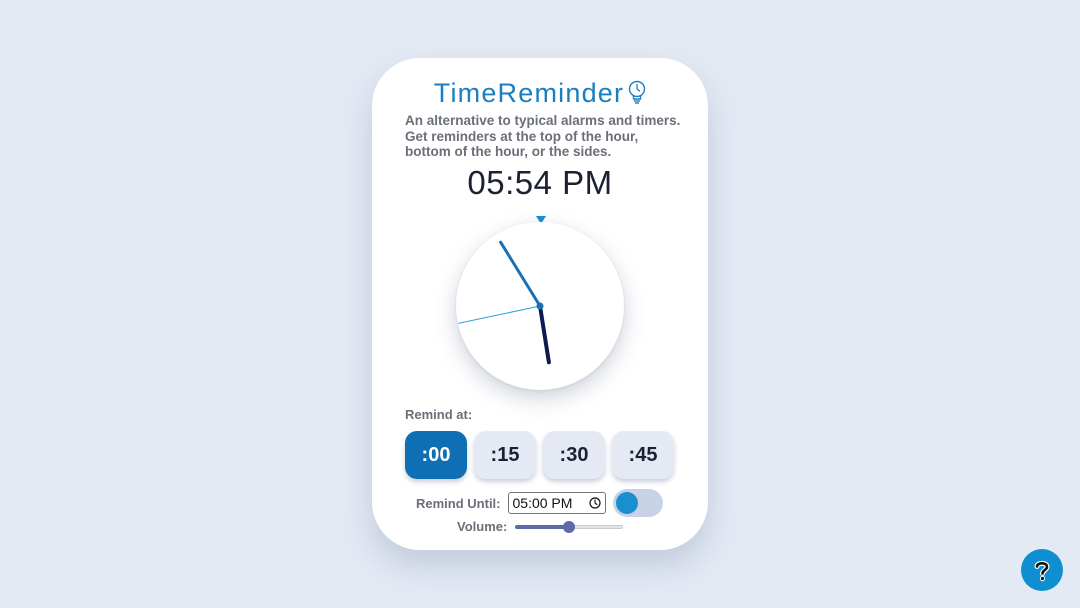 The width and height of the screenshot is (1080, 608). I want to click on app-title-row: TimeReminder, so click(540, 93).